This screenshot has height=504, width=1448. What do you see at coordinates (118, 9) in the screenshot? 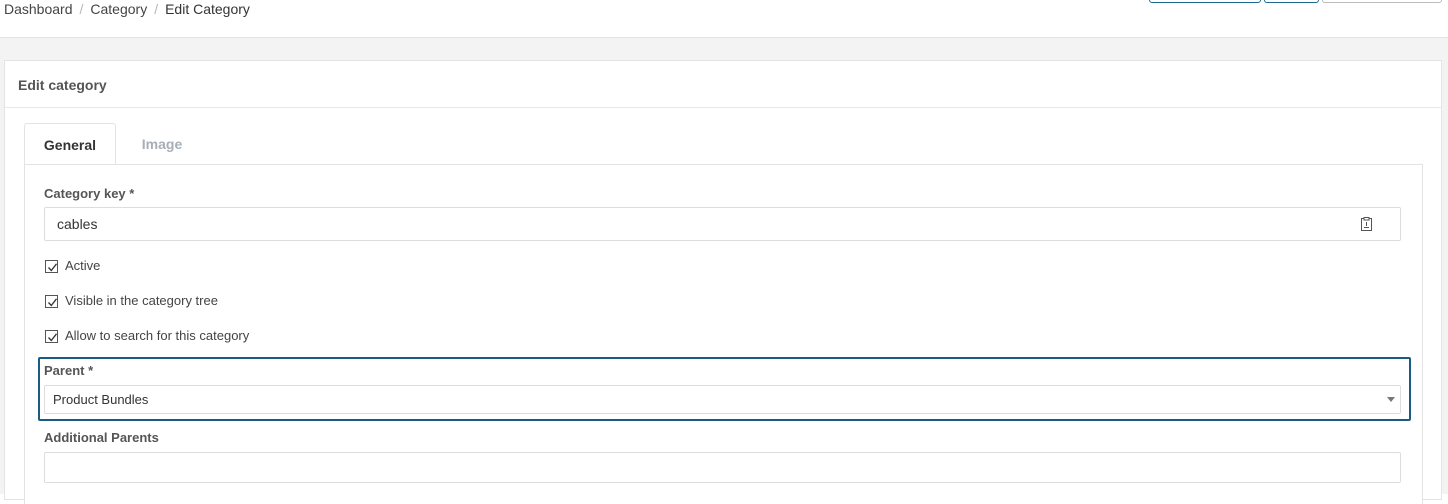
I see `breadcrumb-category: Category` at bounding box center [118, 9].